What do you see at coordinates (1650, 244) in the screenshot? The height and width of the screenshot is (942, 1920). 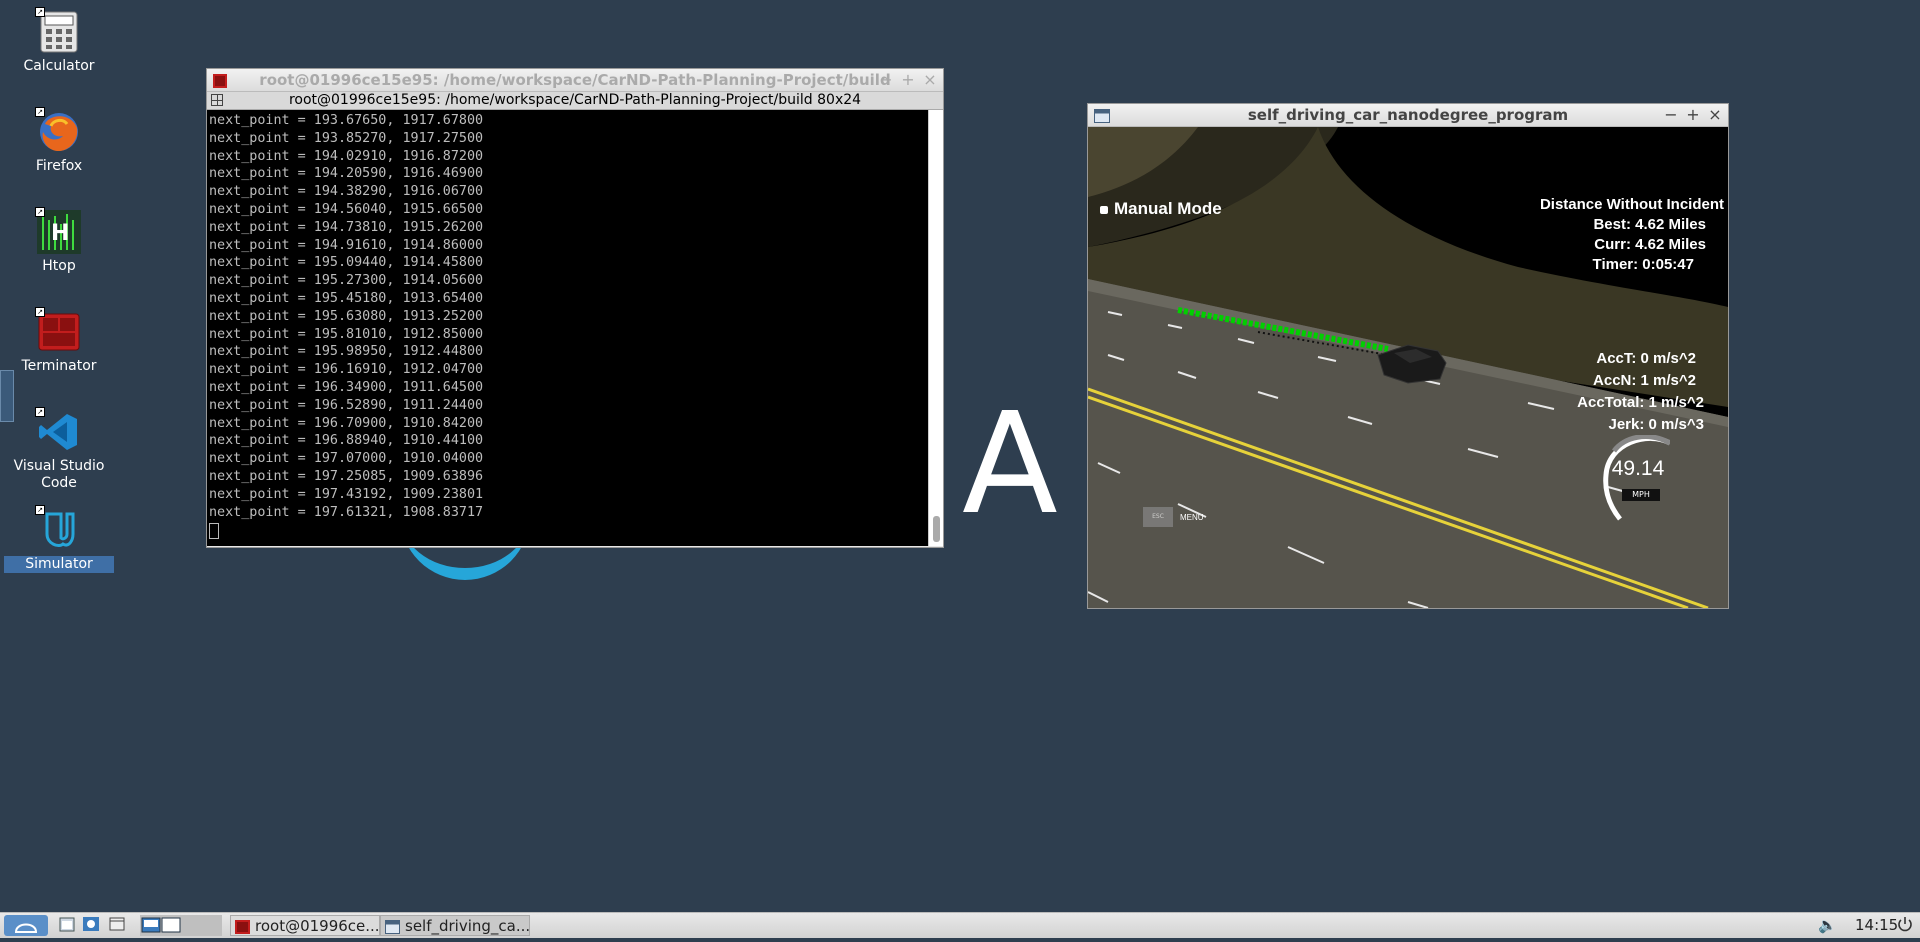 I see `current-distance: Curr: 4.62 Miles` at bounding box center [1650, 244].